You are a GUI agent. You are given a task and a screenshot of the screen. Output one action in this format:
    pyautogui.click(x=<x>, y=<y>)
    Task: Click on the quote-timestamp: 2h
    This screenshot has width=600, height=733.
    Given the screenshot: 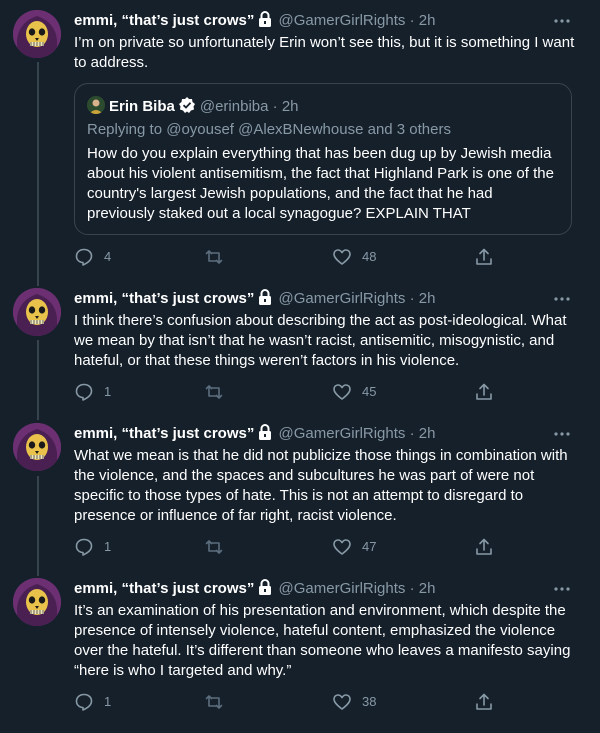 What is the action you would take?
    pyautogui.click(x=290, y=106)
    